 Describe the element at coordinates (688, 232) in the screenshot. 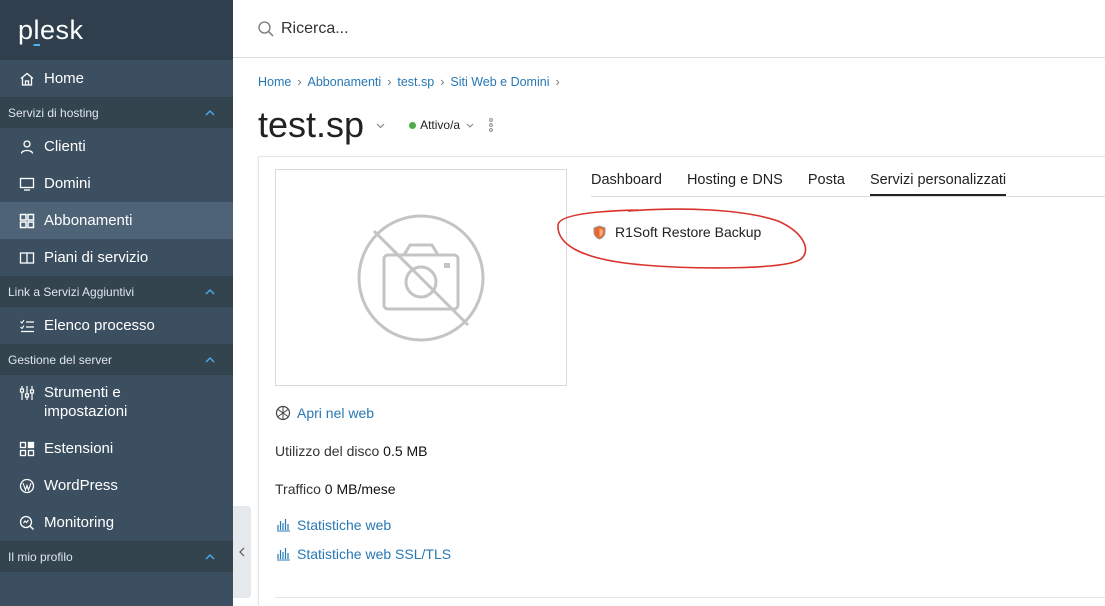

I see `service-label: R1Soft Restore Backup` at that location.